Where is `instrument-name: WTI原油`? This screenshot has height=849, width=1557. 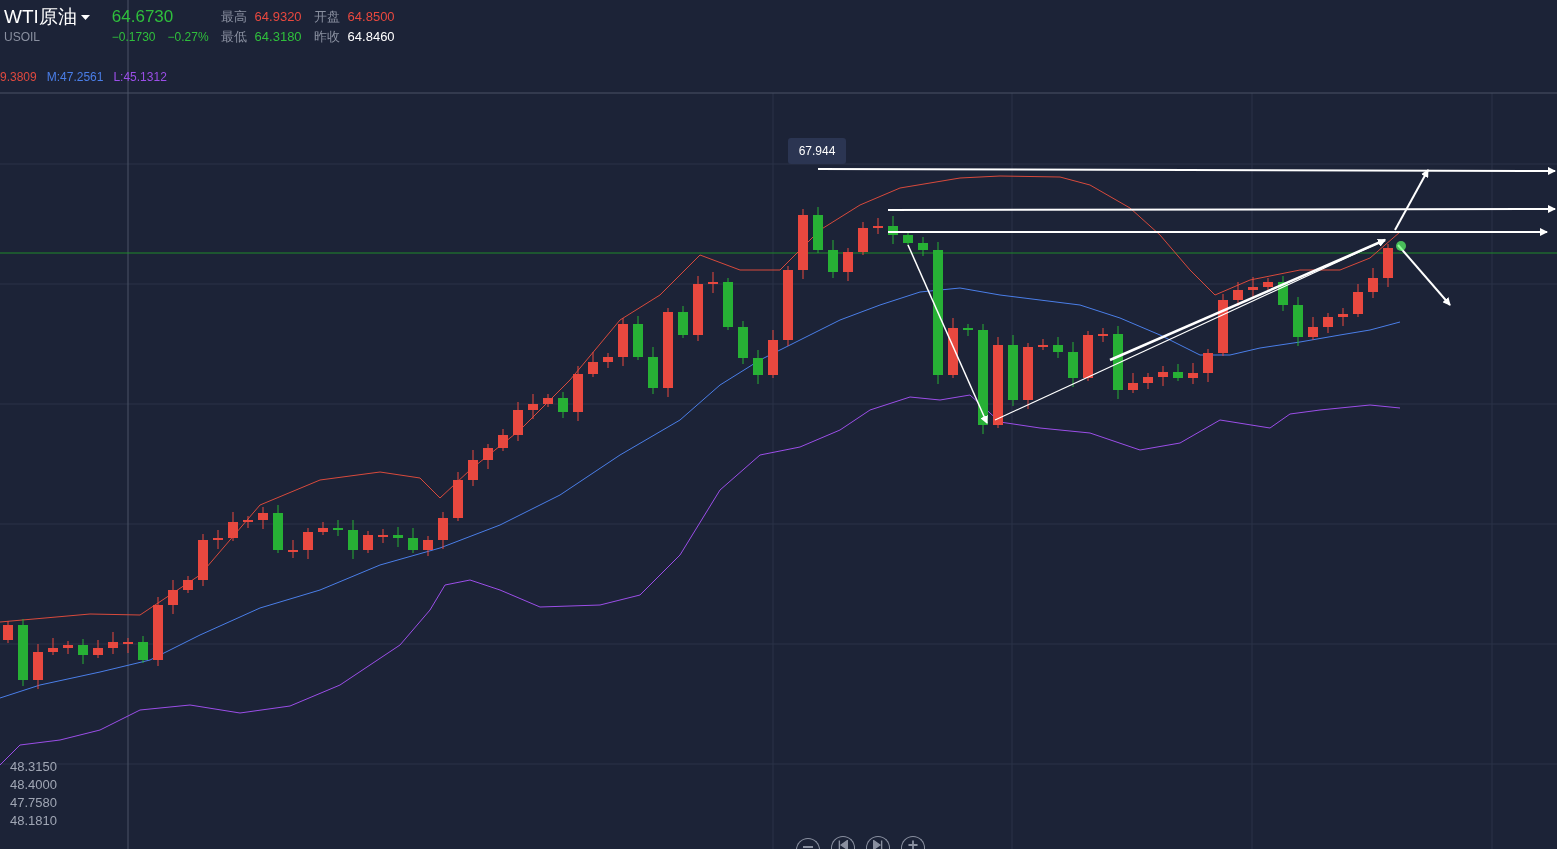
instrument-name: WTI原油 is located at coordinates (40, 17).